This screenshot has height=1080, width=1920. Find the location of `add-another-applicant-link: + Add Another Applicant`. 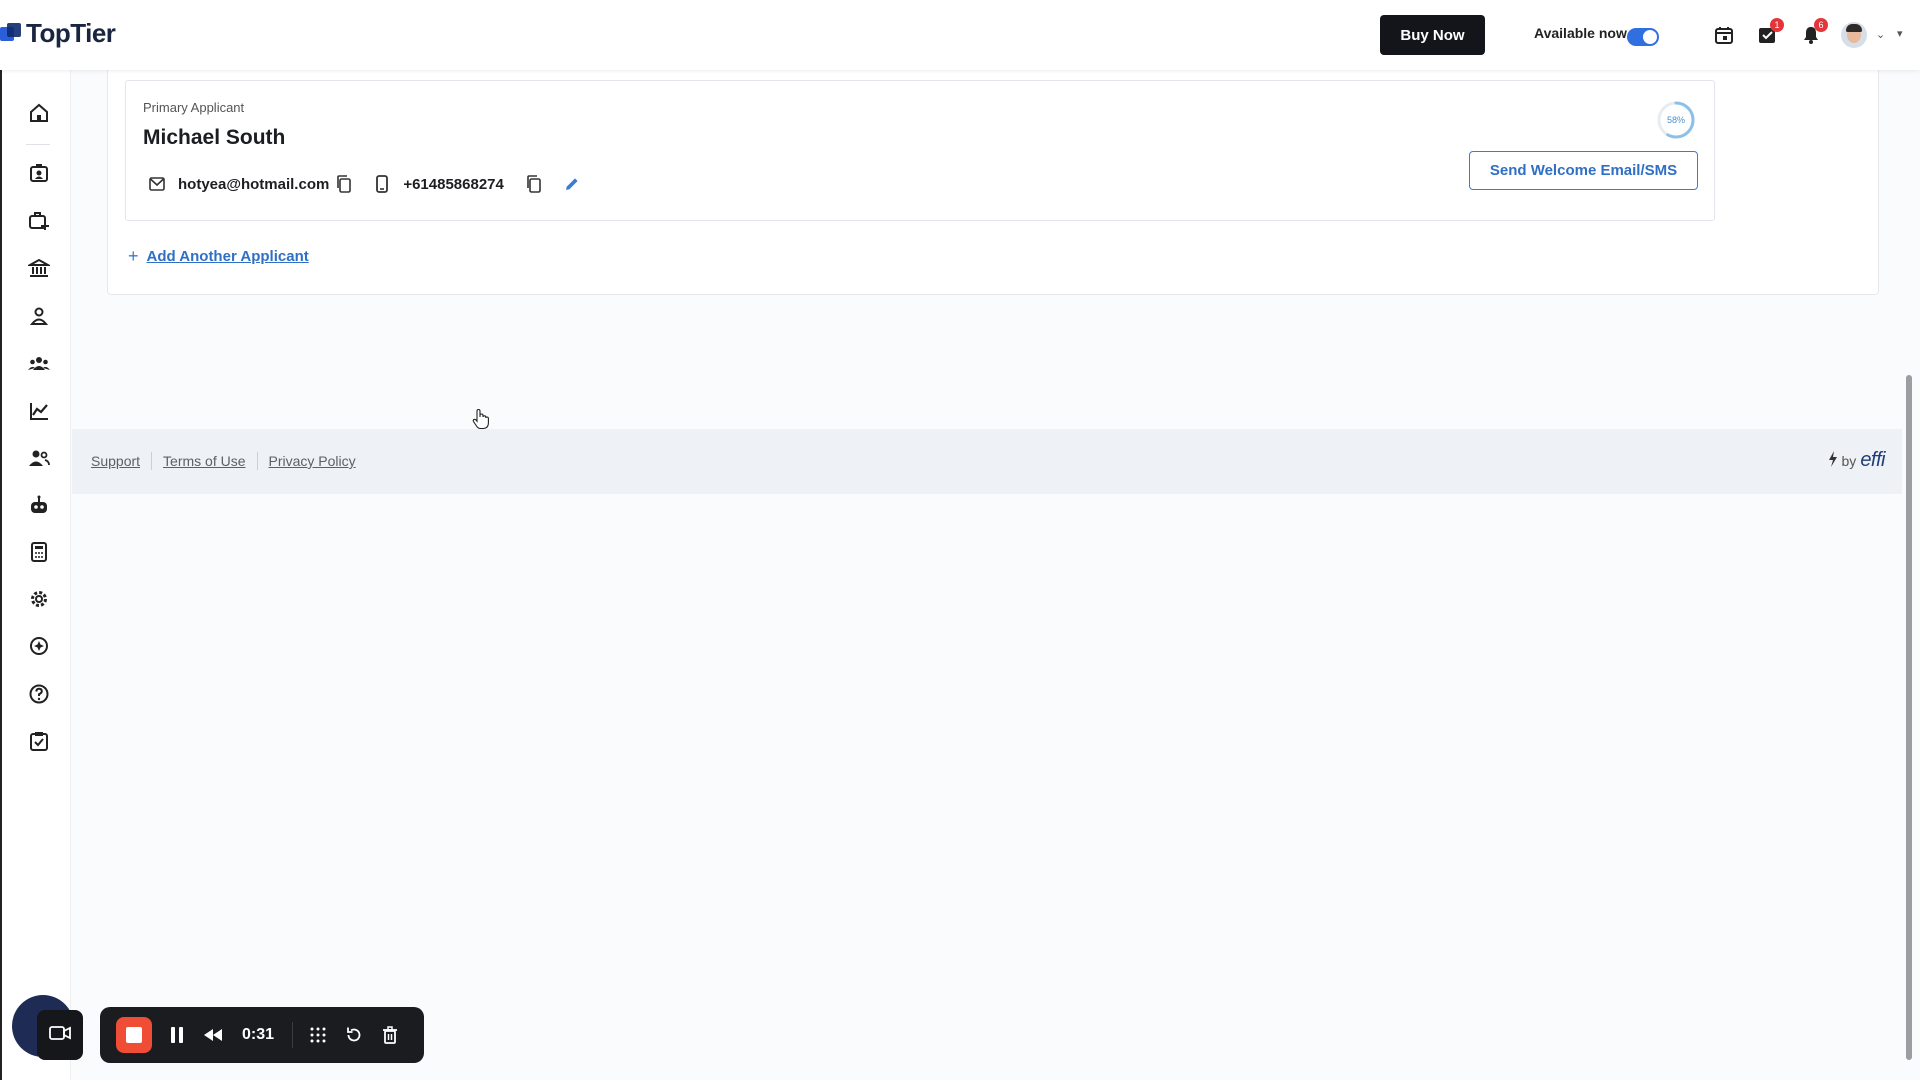

add-another-applicant-link: + Add Another Applicant is located at coordinates (218, 256).